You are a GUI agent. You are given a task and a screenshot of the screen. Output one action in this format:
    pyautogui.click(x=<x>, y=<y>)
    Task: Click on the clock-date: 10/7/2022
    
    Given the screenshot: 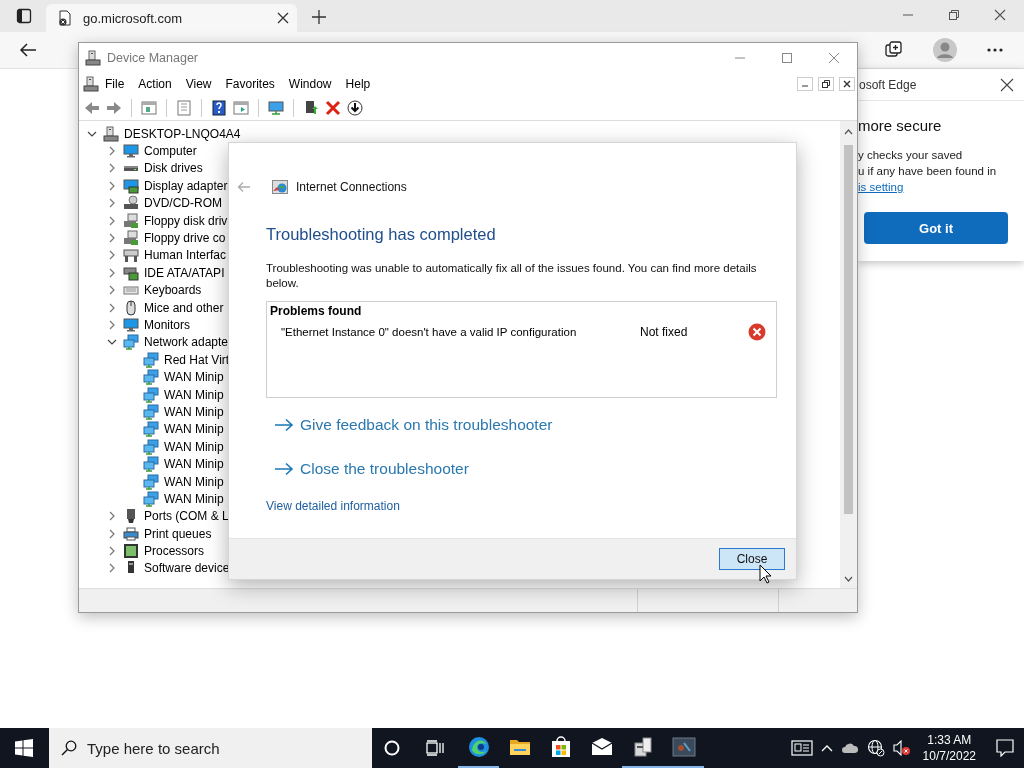 What is the action you would take?
    pyautogui.click(x=949, y=756)
    